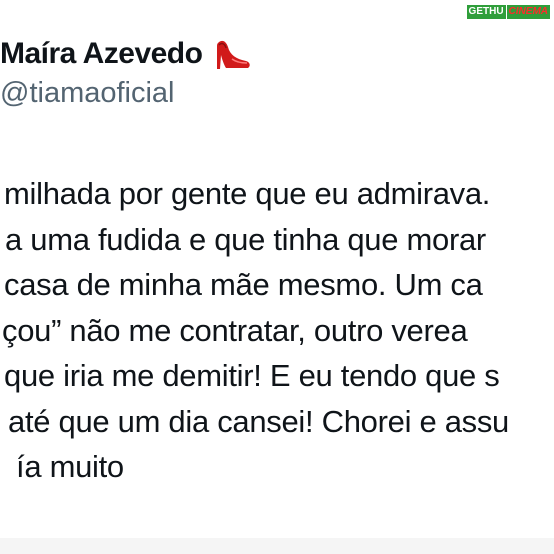 The image size is (554, 554). Describe the element at coordinates (247, 193) in the screenshot. I see `tweet-line: milhada por gente que eu admirava.` at that location.